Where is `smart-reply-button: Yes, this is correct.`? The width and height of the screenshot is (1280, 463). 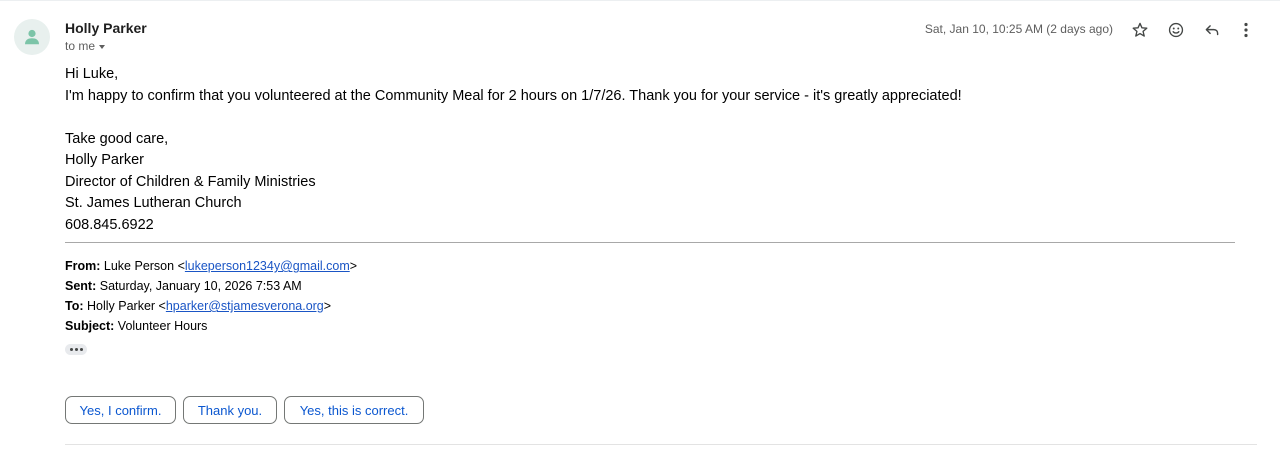 smart-reply-button: Yes, this is correct. is located at coordinates (354, 410).